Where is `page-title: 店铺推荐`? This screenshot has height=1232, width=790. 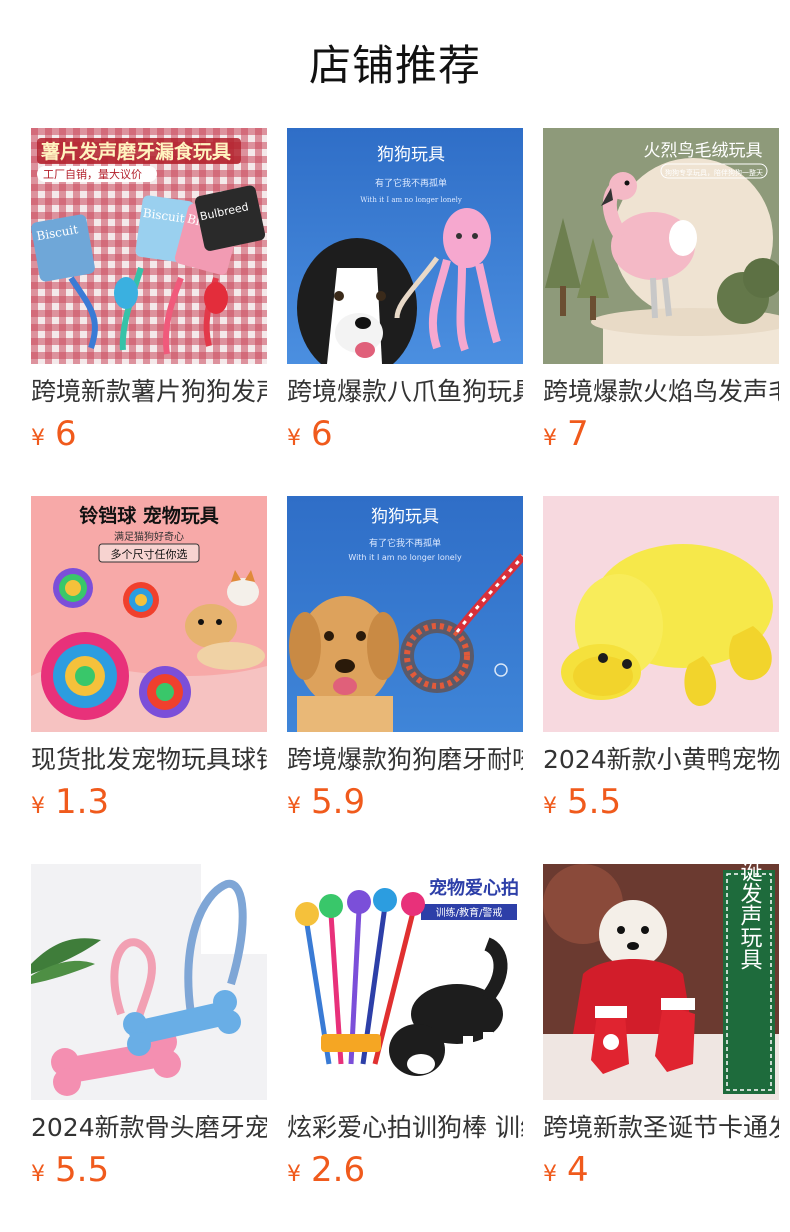
page-title: 店铺推荐 is located at coordinates (394, 65).